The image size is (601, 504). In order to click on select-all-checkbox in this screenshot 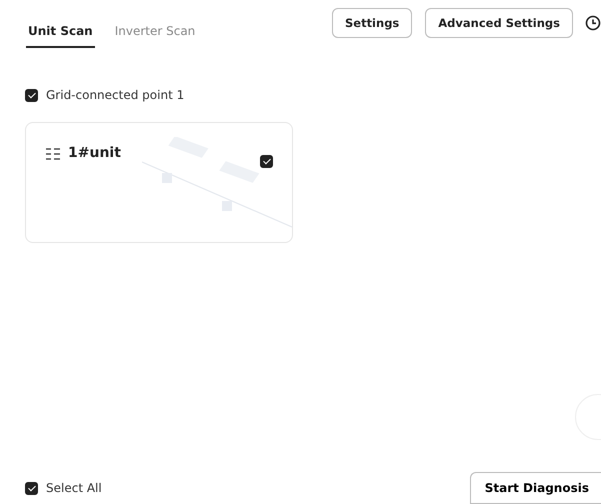, I will do `click(31, 488)`.